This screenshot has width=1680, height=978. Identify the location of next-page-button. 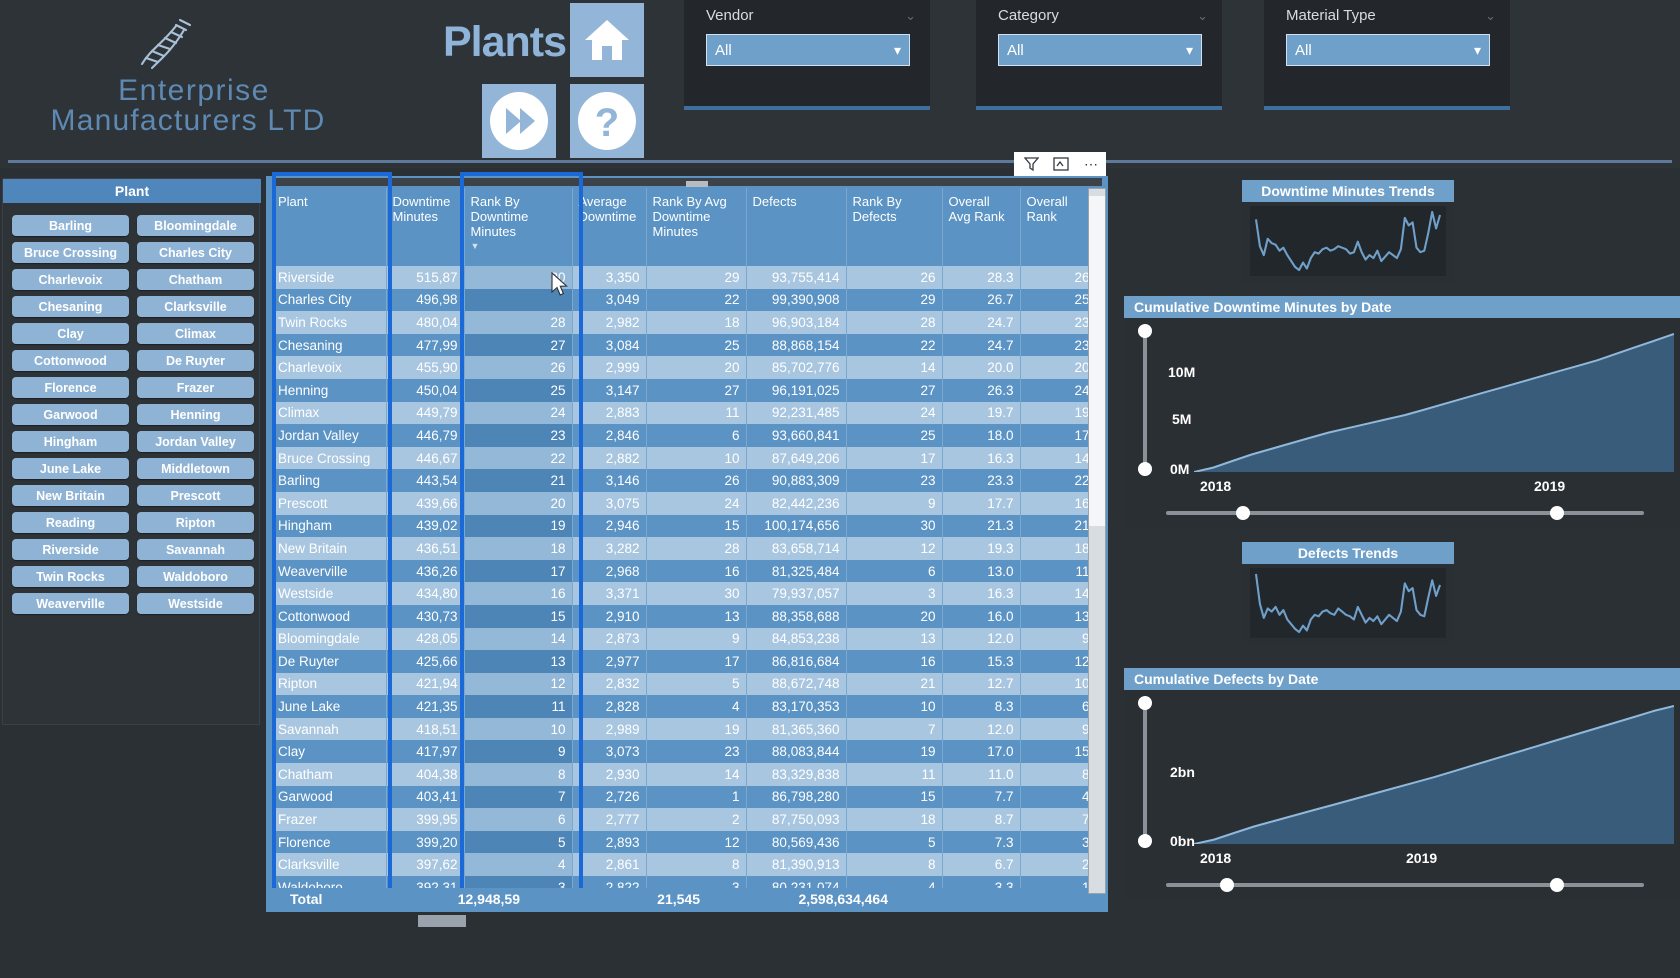
(519, 121).